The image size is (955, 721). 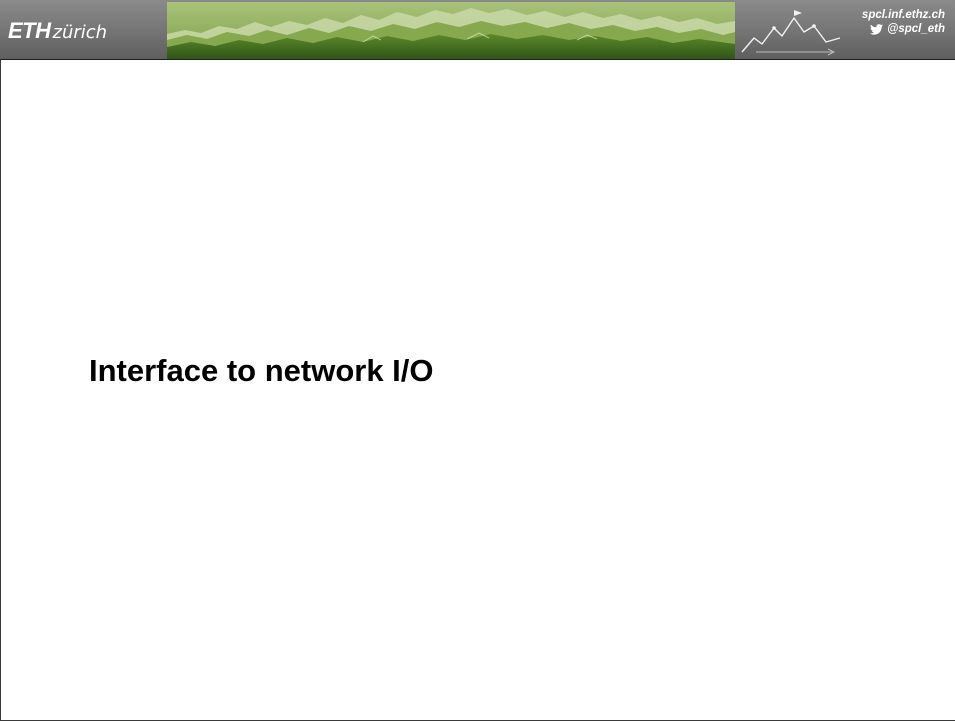 I want to click on twitter-line: @spcl_eth, so click(x=903, y=29).